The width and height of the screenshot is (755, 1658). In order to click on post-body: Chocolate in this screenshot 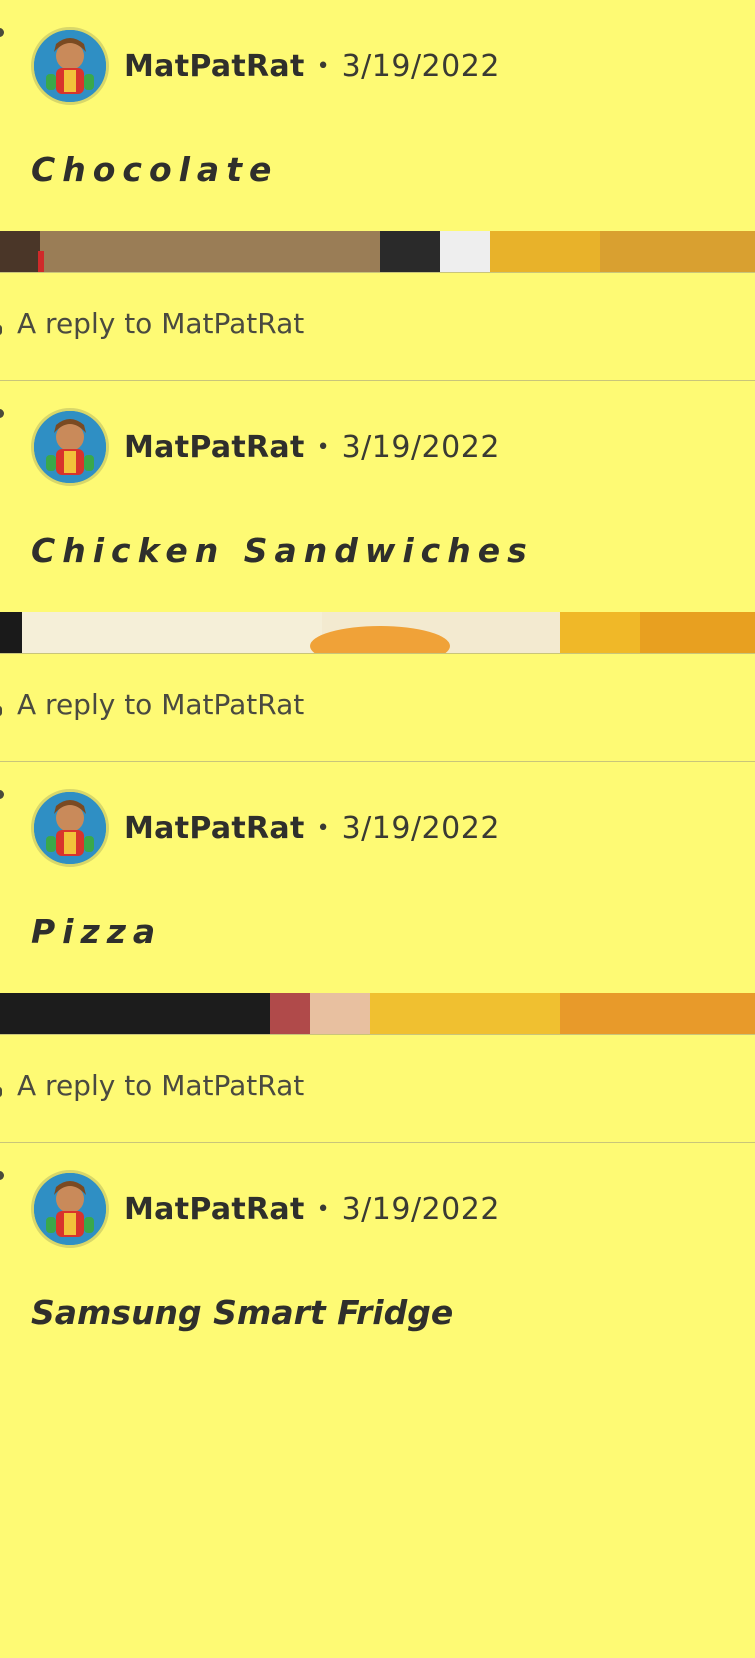, I will do `click(155, 169)`.